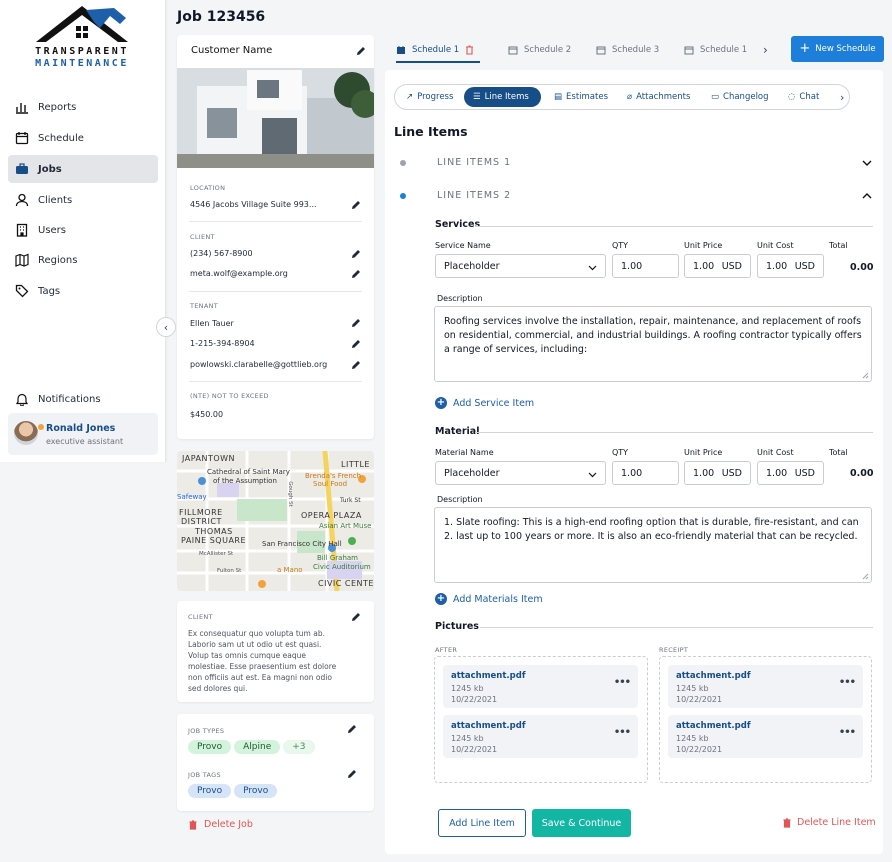 The width and height of the screenshot is (892, 862). Describe the element at coordinates (724, 50) in the screenshot. I see `tab-label: Schedule 1` at that location.